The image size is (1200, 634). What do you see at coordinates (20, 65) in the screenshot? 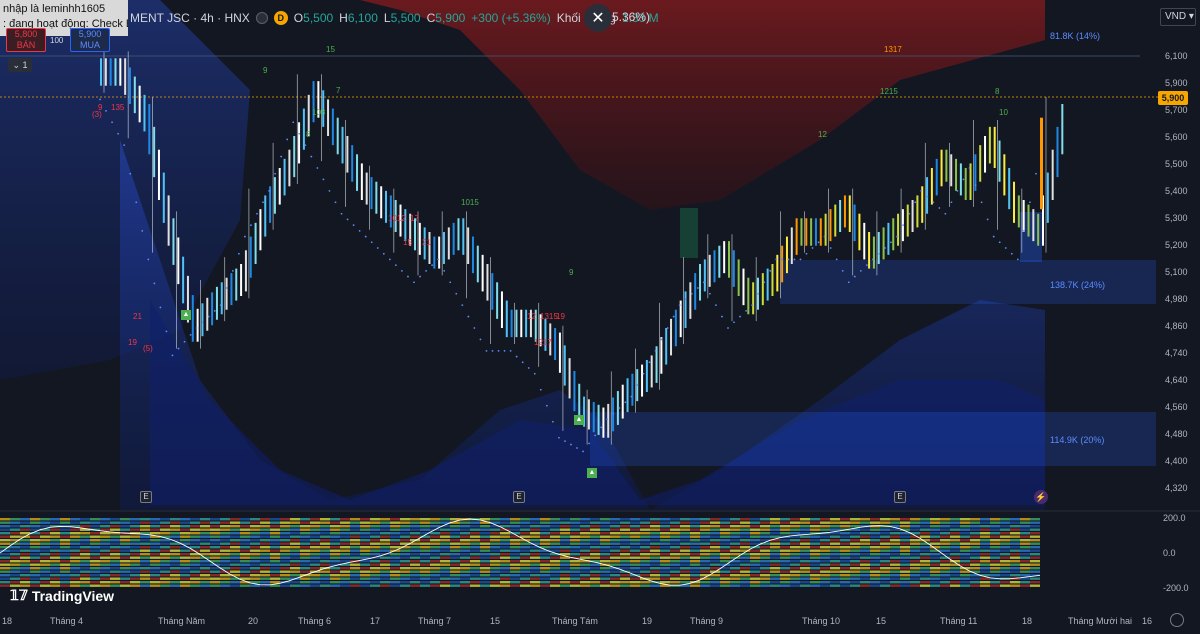
I see `collapse-indicators-button: ⌄ 1` at bounding box center [20, 65].